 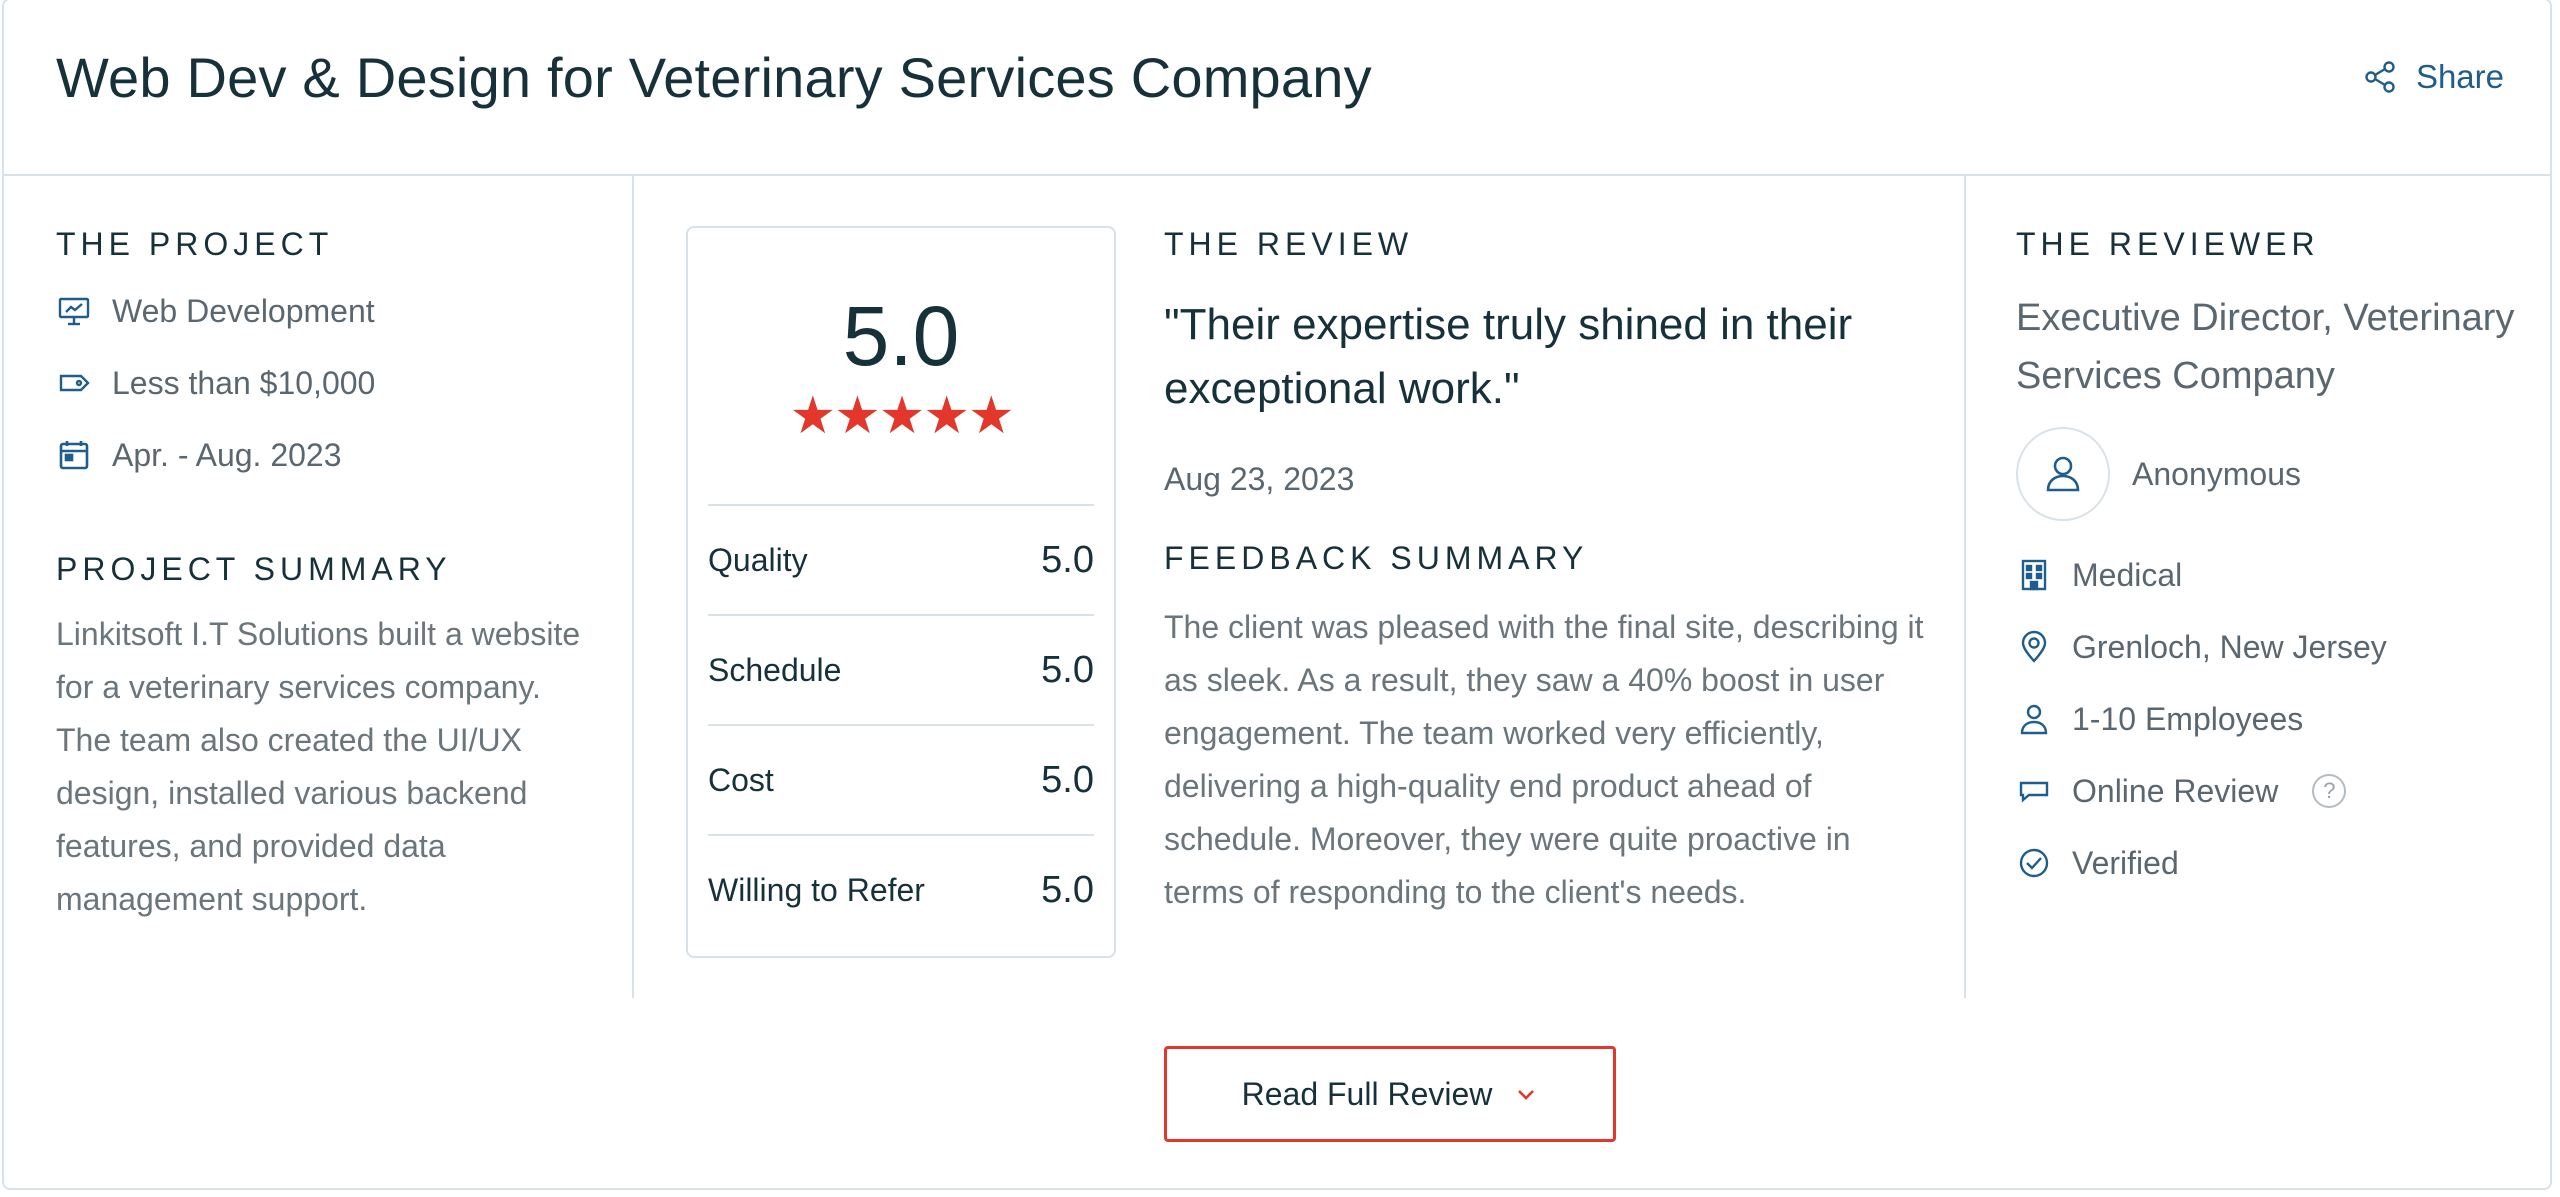 I want to click on rating-label: Schedule, so click(x=775, y=669).